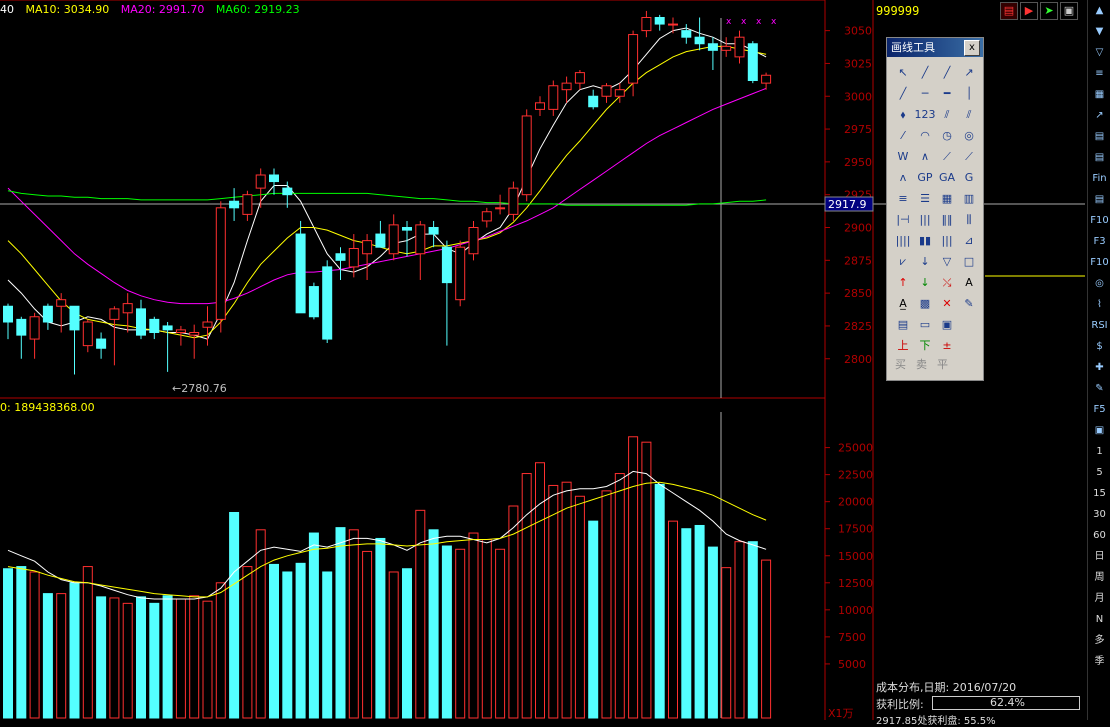 Image resolution: width=1110 pixels, height=727 pixels. I want to click on sidebar-item: 多, so click(1099, 640).